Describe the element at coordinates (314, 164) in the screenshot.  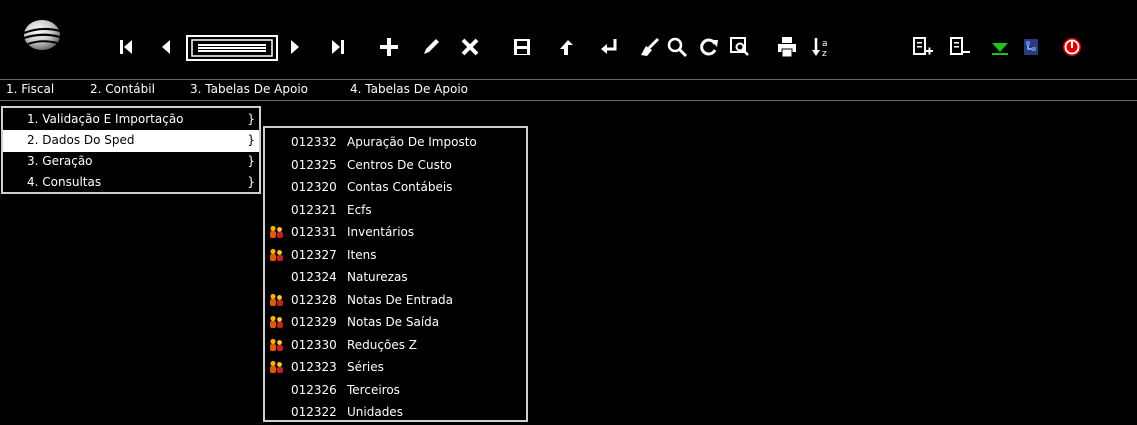
I see `sped-item-code: 012325` at that location.